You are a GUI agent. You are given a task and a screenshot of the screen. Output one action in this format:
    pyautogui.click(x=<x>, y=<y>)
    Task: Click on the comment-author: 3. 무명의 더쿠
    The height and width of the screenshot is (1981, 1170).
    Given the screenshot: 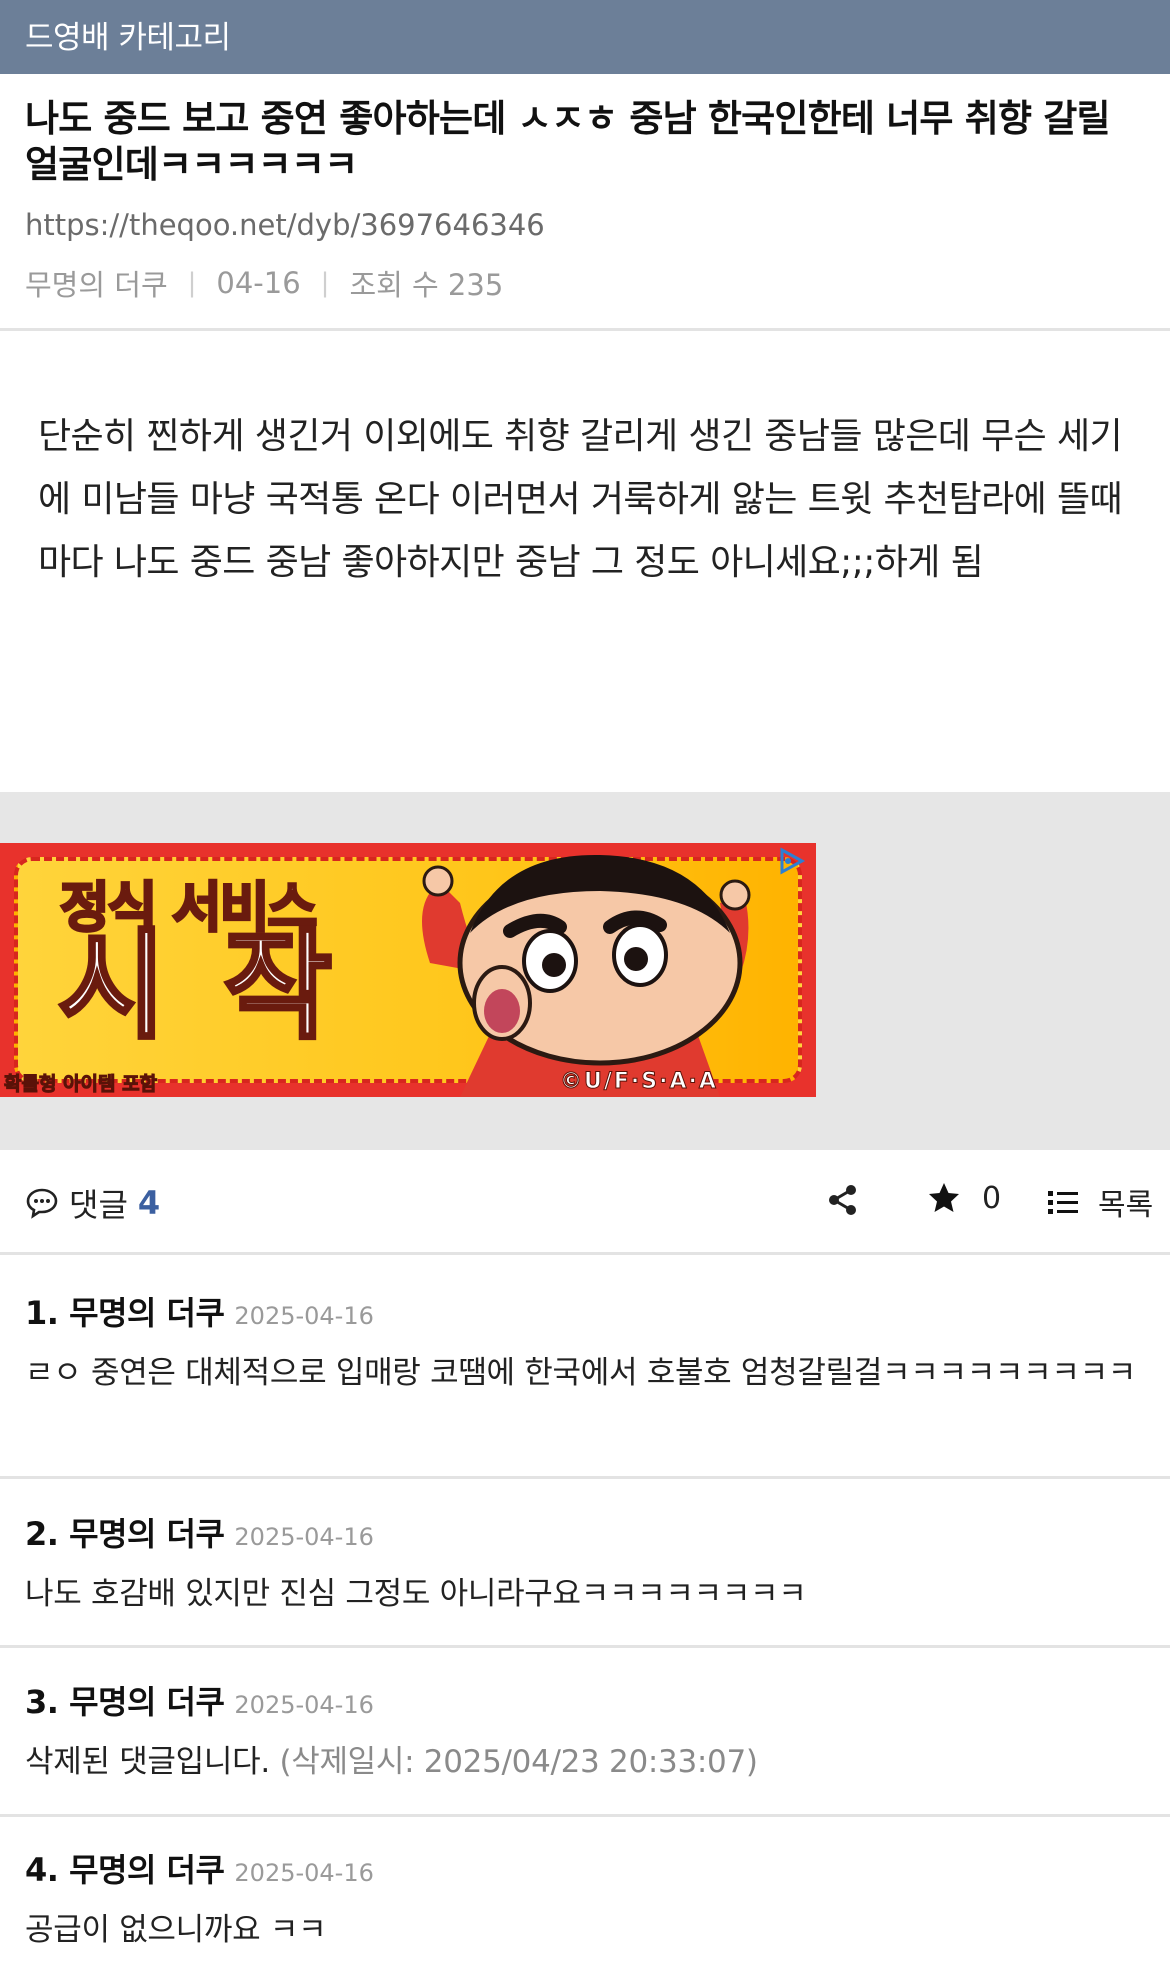 What is the action you would take?
    pyautogui.click(x=125, y=1702)
    